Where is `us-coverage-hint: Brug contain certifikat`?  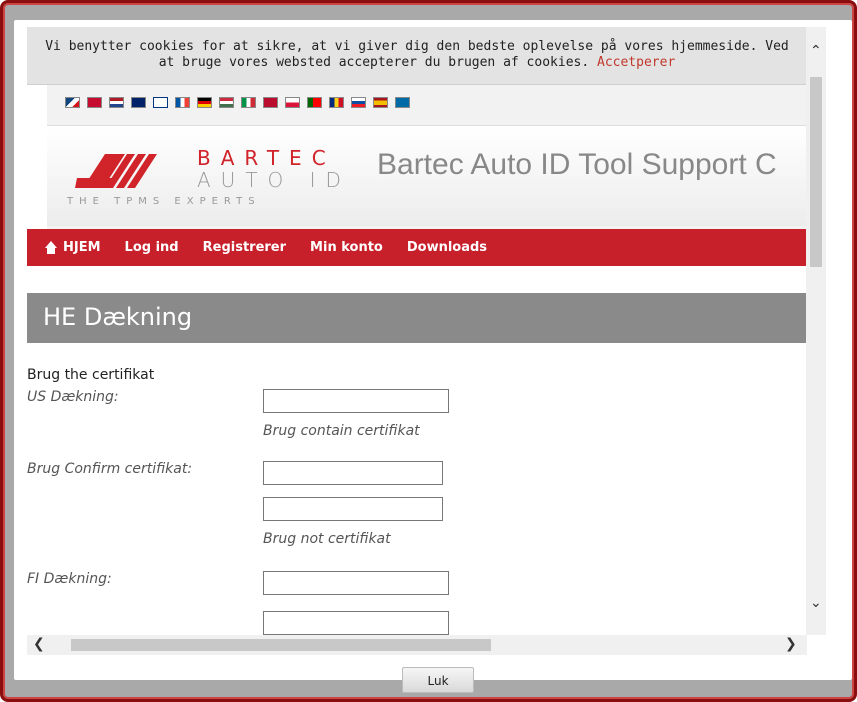
us-coverage-hint: Brug contain certifikat is located at coordinates (341, 431).